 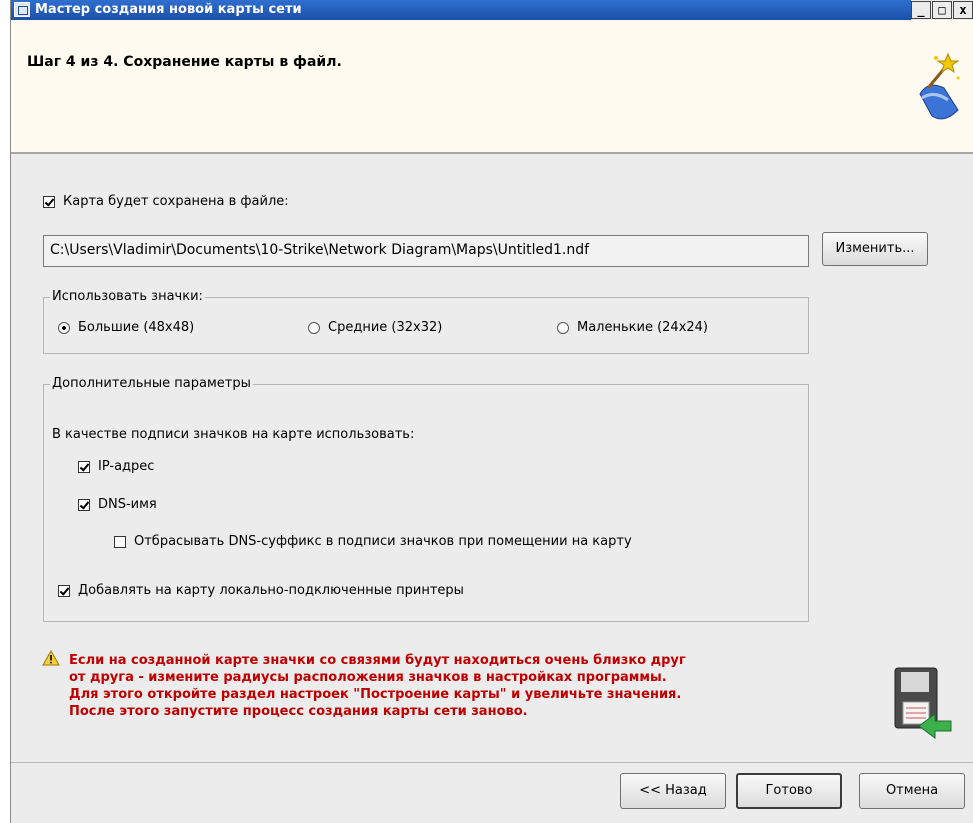 I want to click on icons-large-label: Большие (48x48), so click(x=136, y=327).